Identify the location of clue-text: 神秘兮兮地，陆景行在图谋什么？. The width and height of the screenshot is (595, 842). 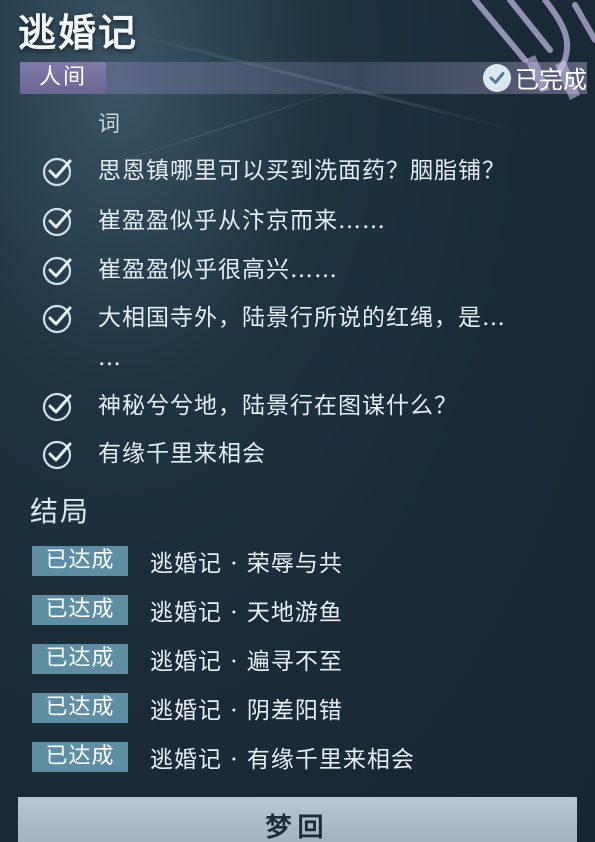
(278, 406).